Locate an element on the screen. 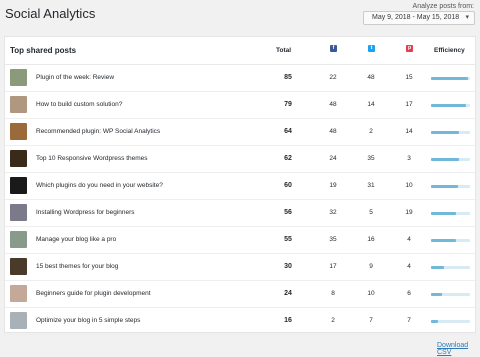 This screenshot has width=480, height=357. post-title: How to build custom solution? is located at coordinates (79, 104).